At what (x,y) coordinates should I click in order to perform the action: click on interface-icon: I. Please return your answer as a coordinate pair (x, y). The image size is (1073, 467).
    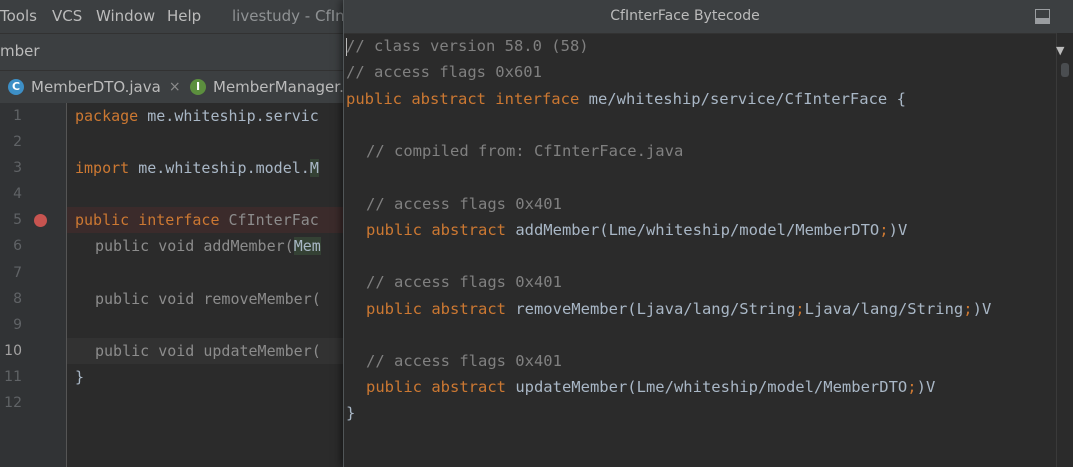
    Looking at the image, I should click on (198, 87).